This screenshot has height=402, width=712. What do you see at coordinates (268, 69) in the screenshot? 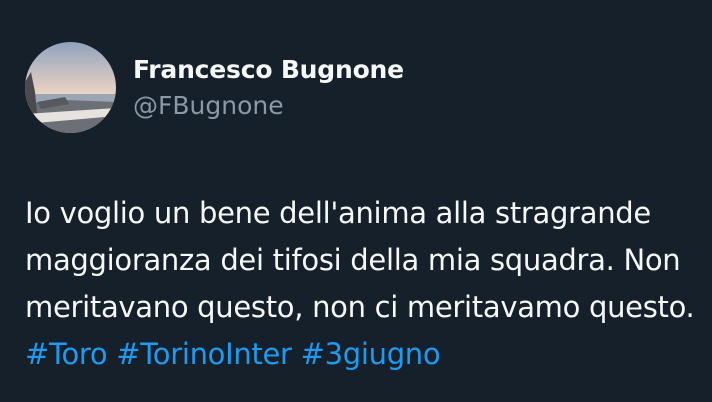
I see `author-display-name: Francesco Bugnone` at bounding box center [268, 69].